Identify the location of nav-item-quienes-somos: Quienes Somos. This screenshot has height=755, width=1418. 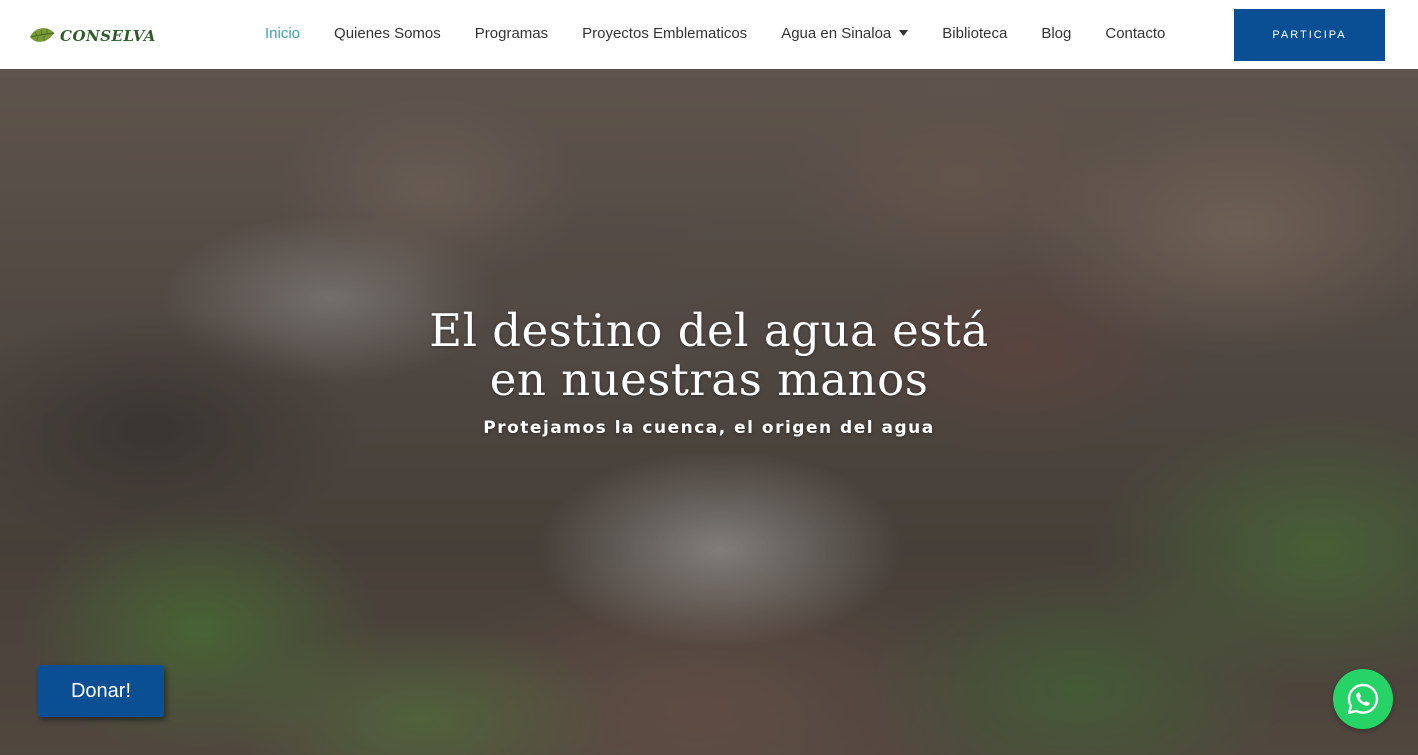
(387, 33).